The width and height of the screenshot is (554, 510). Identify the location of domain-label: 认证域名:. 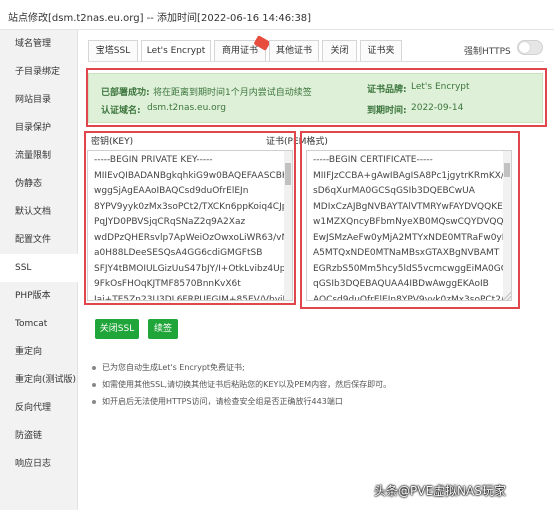
(121, 111).